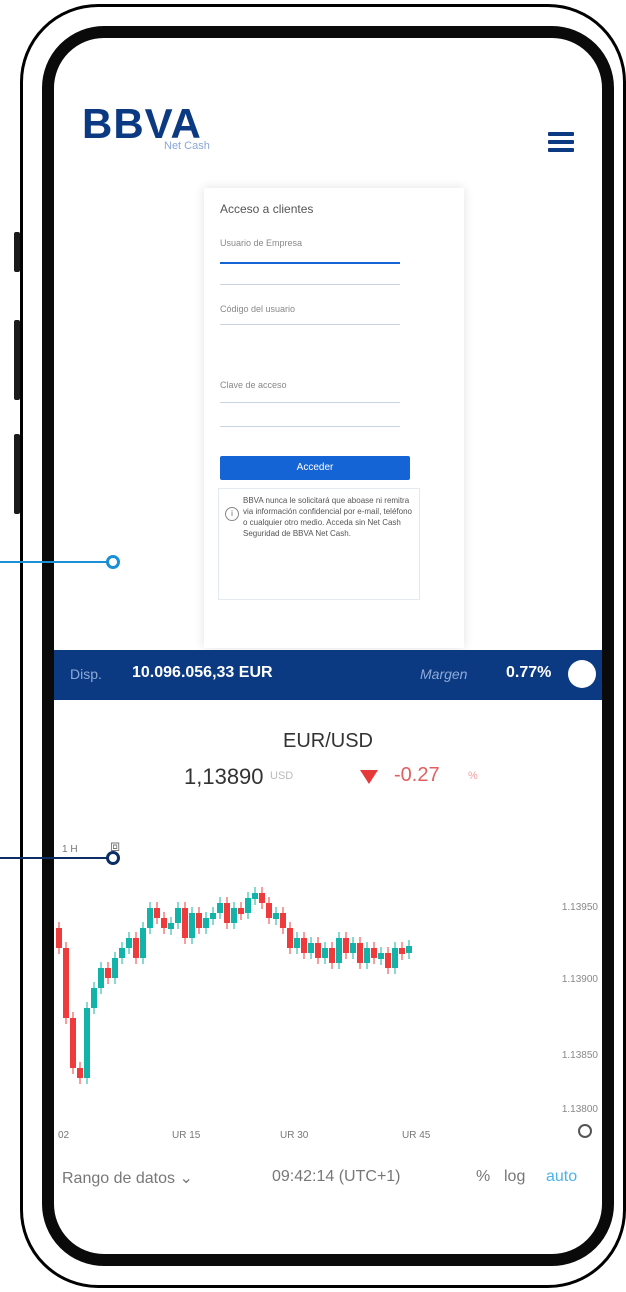  Describe the element at coordinates (186, 1135) in the screenshot. I see `x-tick-label: UR 15` at that location.